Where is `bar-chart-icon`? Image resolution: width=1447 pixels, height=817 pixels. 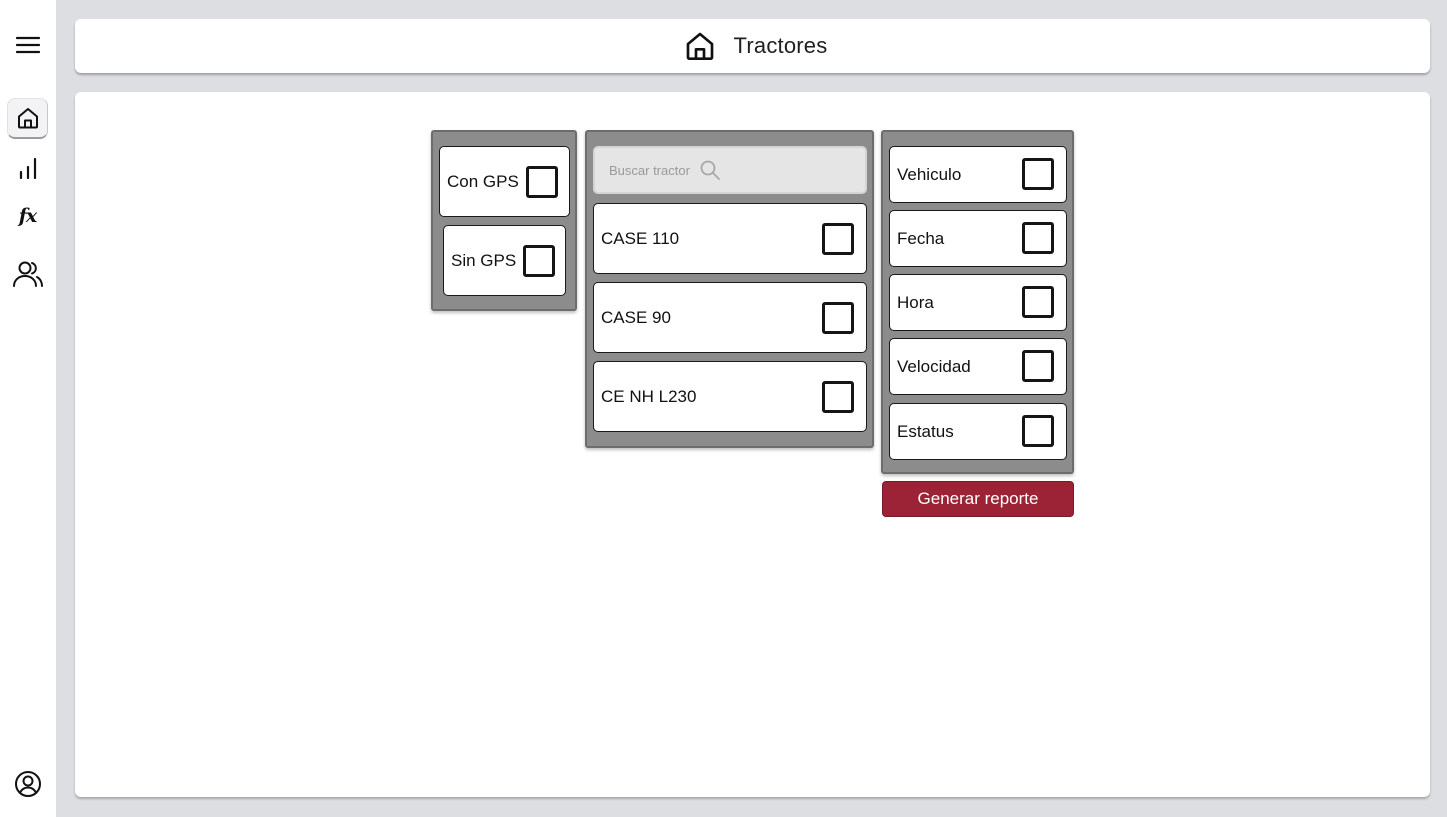 bar-chart-icon is located at coordinates (27, 168).